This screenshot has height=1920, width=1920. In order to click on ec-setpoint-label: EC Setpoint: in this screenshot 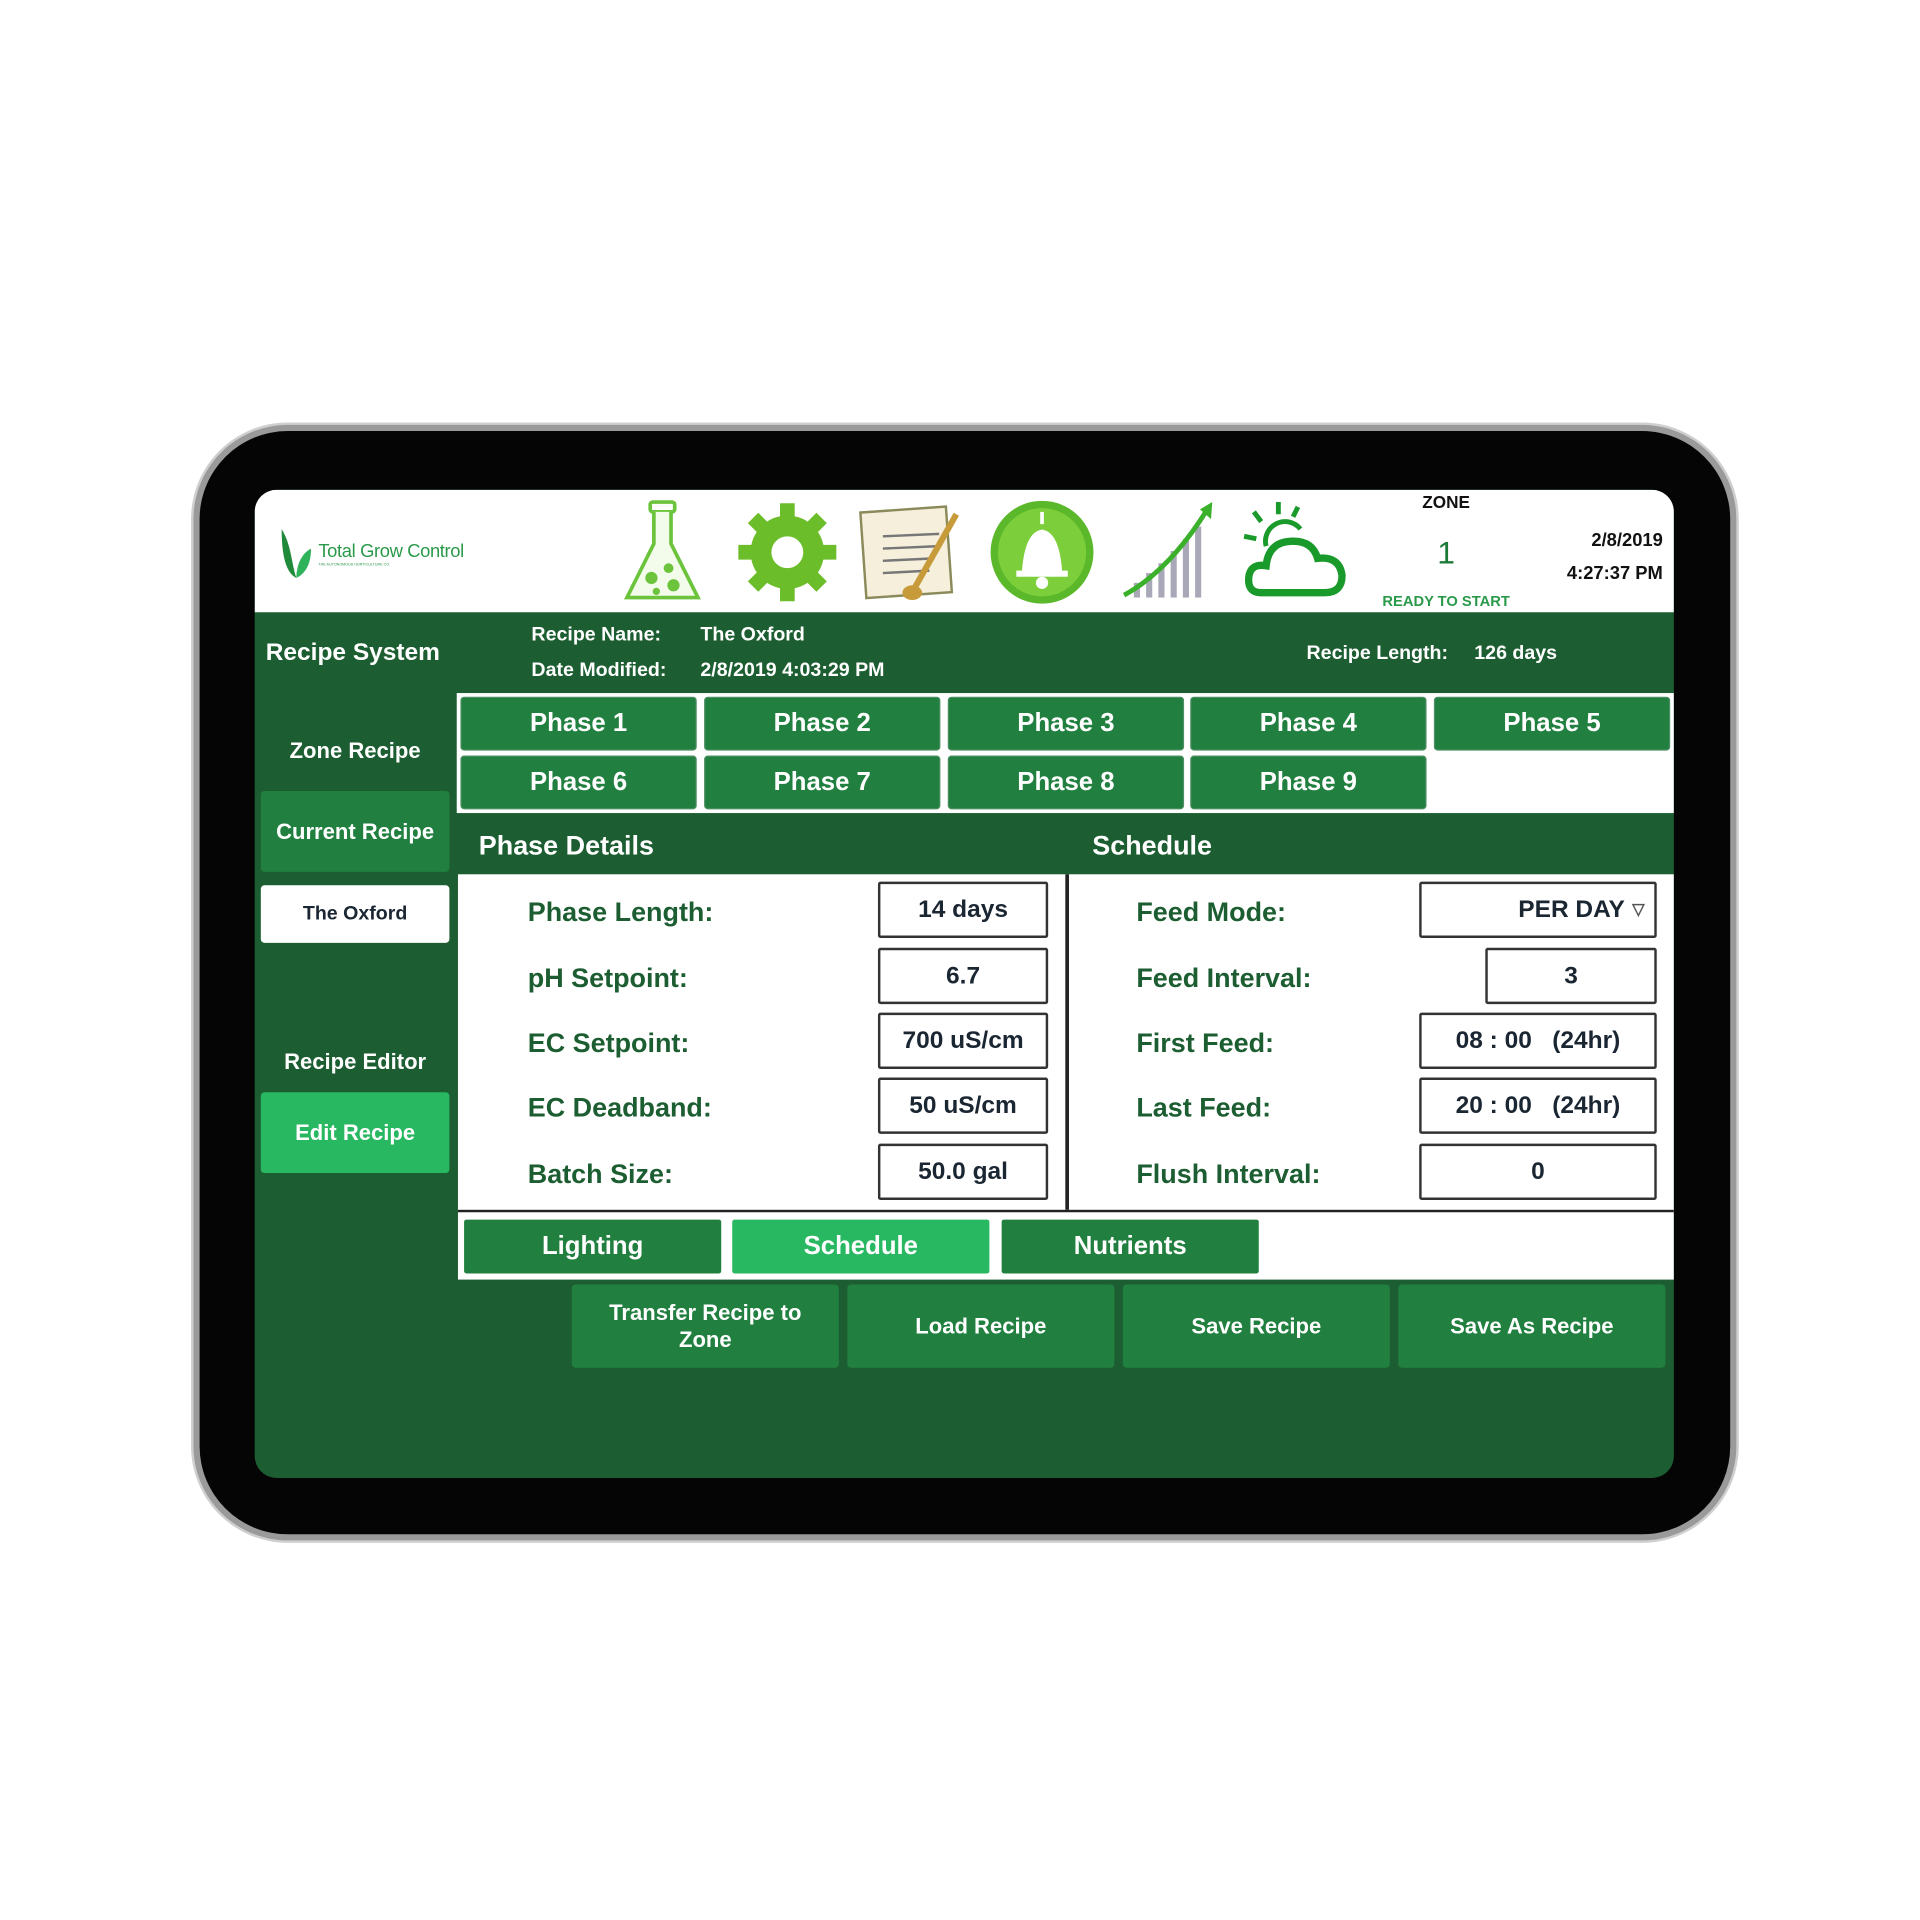, I will do `click(608, 1042)`.